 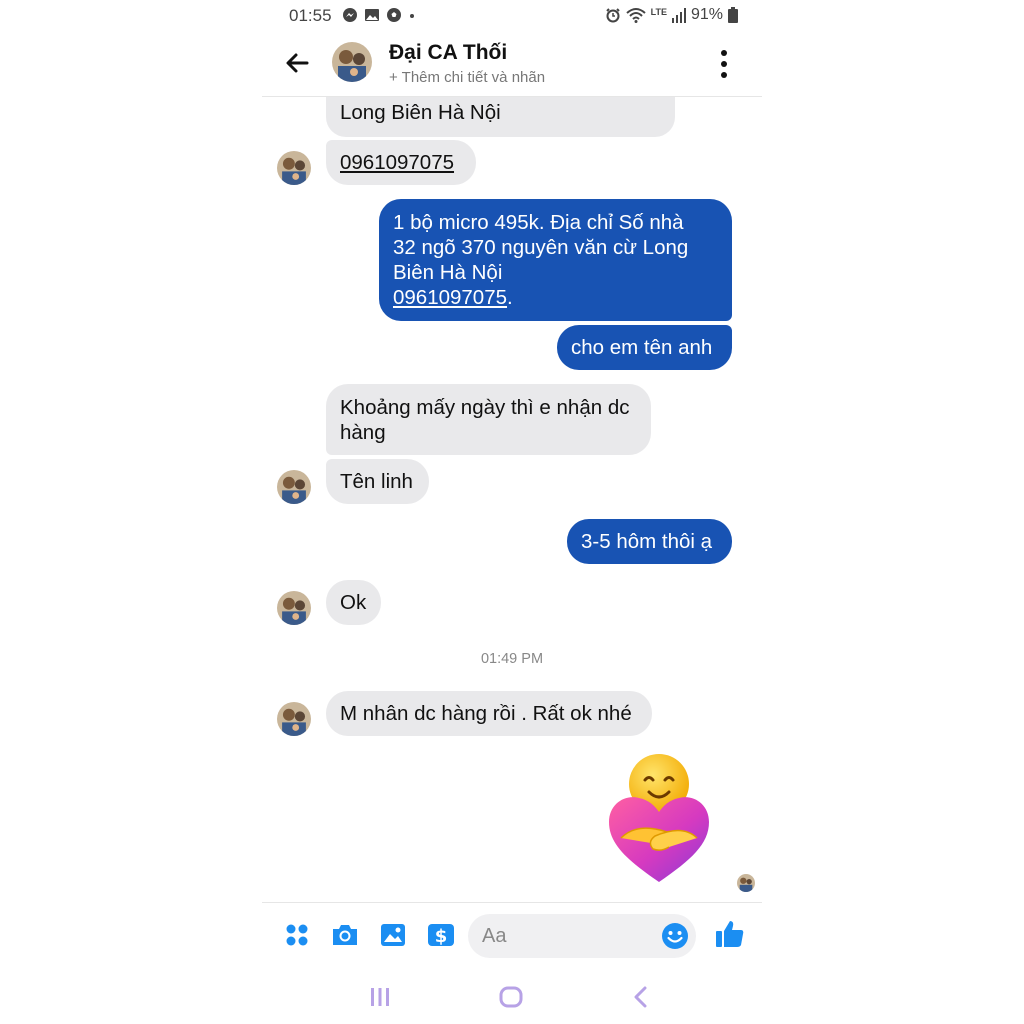 I want to click on system-nav-bar, so click(x=512, y=997).